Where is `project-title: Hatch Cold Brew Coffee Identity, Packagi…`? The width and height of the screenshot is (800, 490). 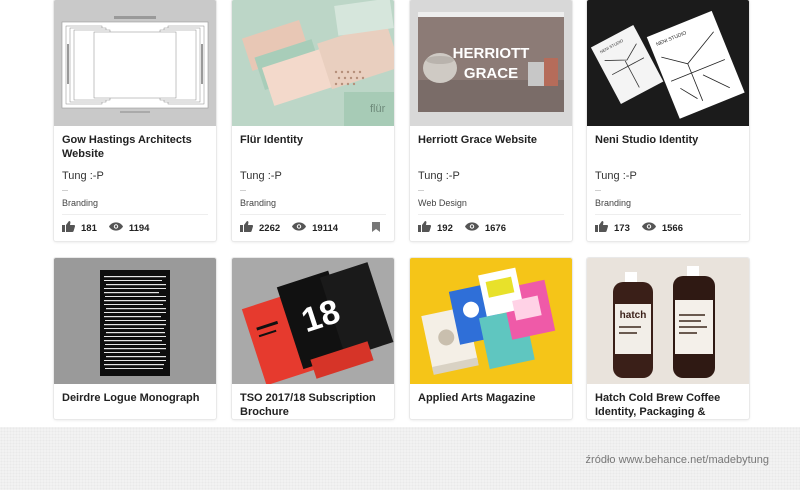
project-title: Hatch Cold Brew Coffee Identity, Packagi… is located at coordinates (668, 405).